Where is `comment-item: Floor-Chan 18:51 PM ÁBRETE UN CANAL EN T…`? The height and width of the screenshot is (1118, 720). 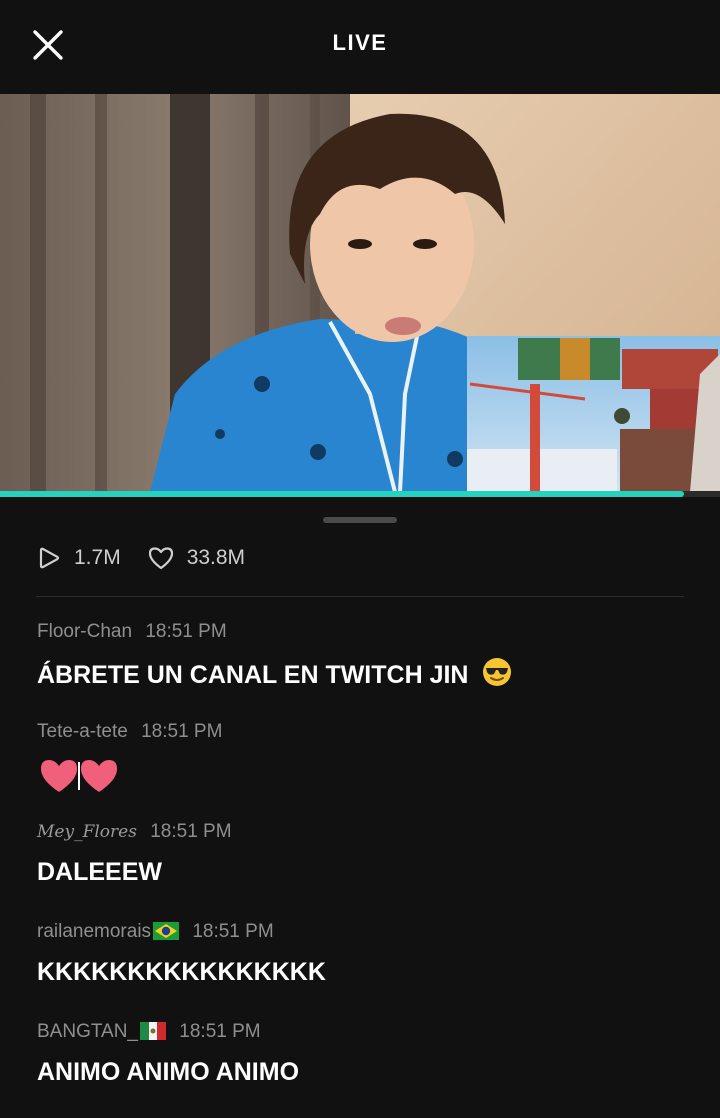
comment-item: Floor-Chan 18:51 PM ÁBRETE UN CANAL EN T… is located at coordinates (367, 668).